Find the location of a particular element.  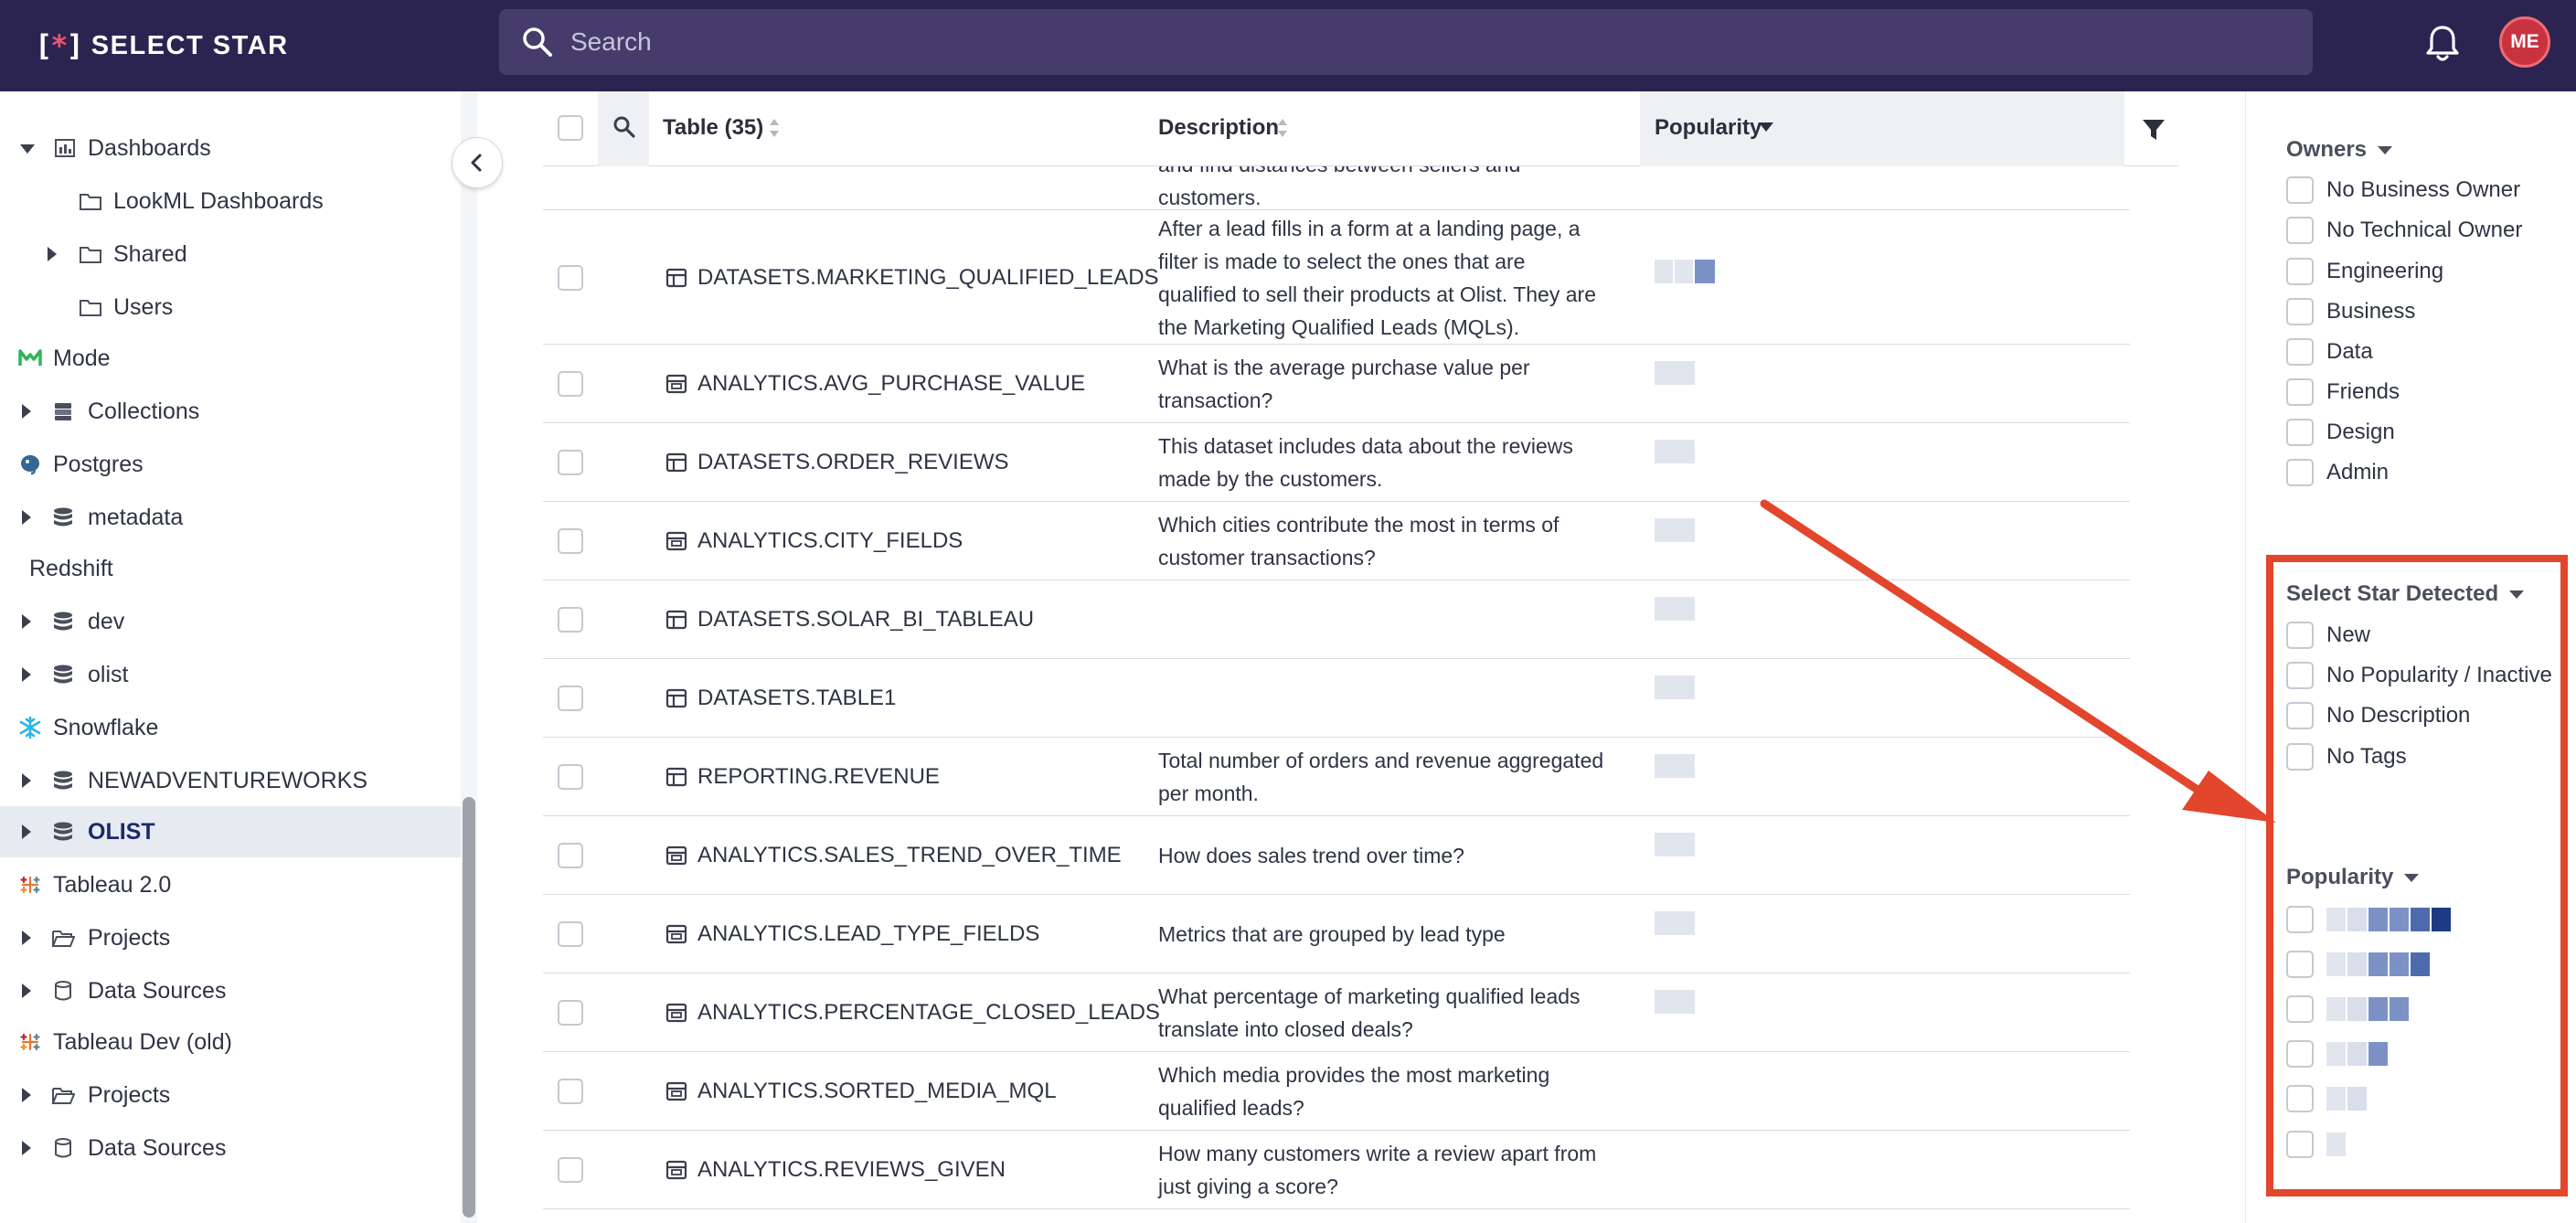

filter-option: No Technical Owner is located at coordinates (2404, 230).